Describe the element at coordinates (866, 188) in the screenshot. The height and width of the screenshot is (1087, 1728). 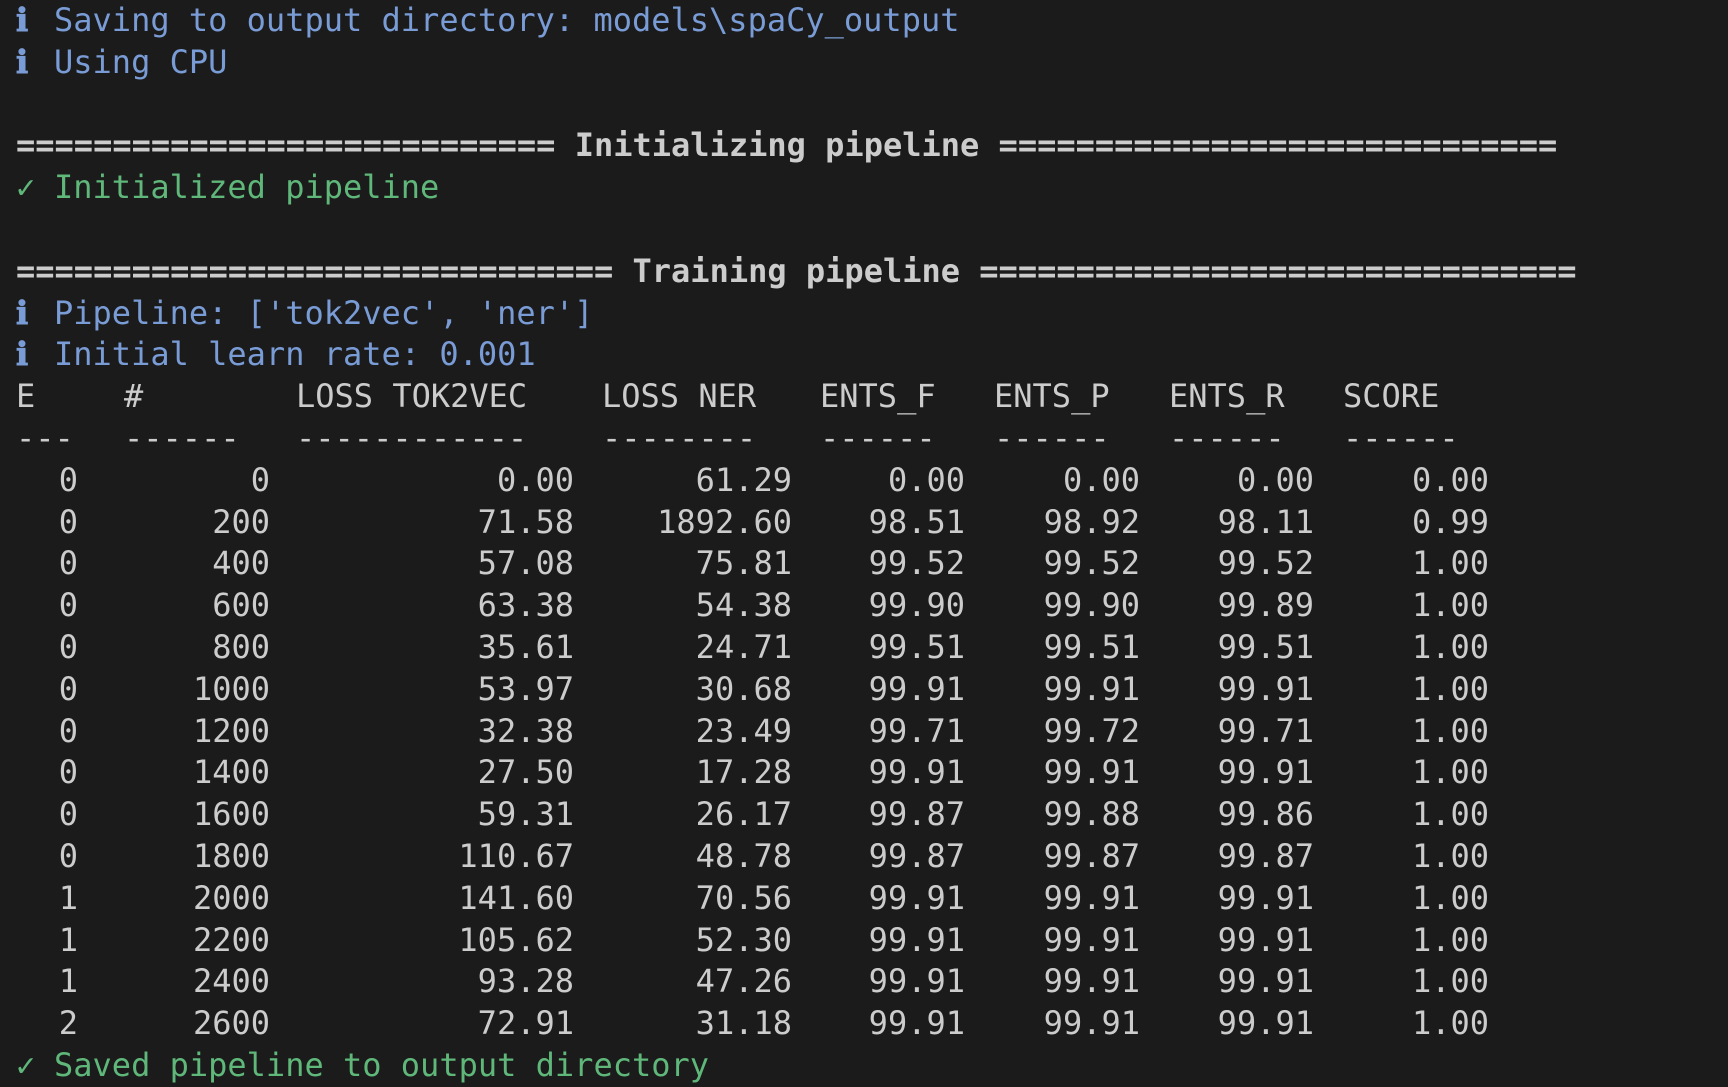
I see `success-line-init: ✓ Initialized pipeline` at that location.